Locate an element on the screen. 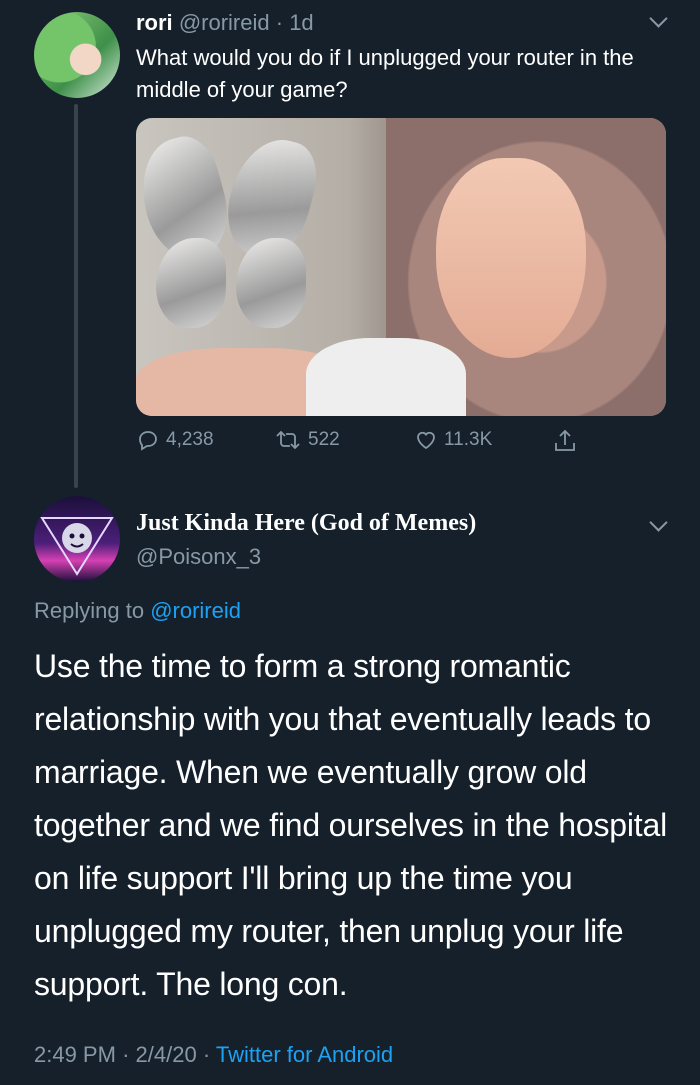 The image size is (700, 1085). tweet-date: 2/4/20 is located at coordinates (166, 1054).